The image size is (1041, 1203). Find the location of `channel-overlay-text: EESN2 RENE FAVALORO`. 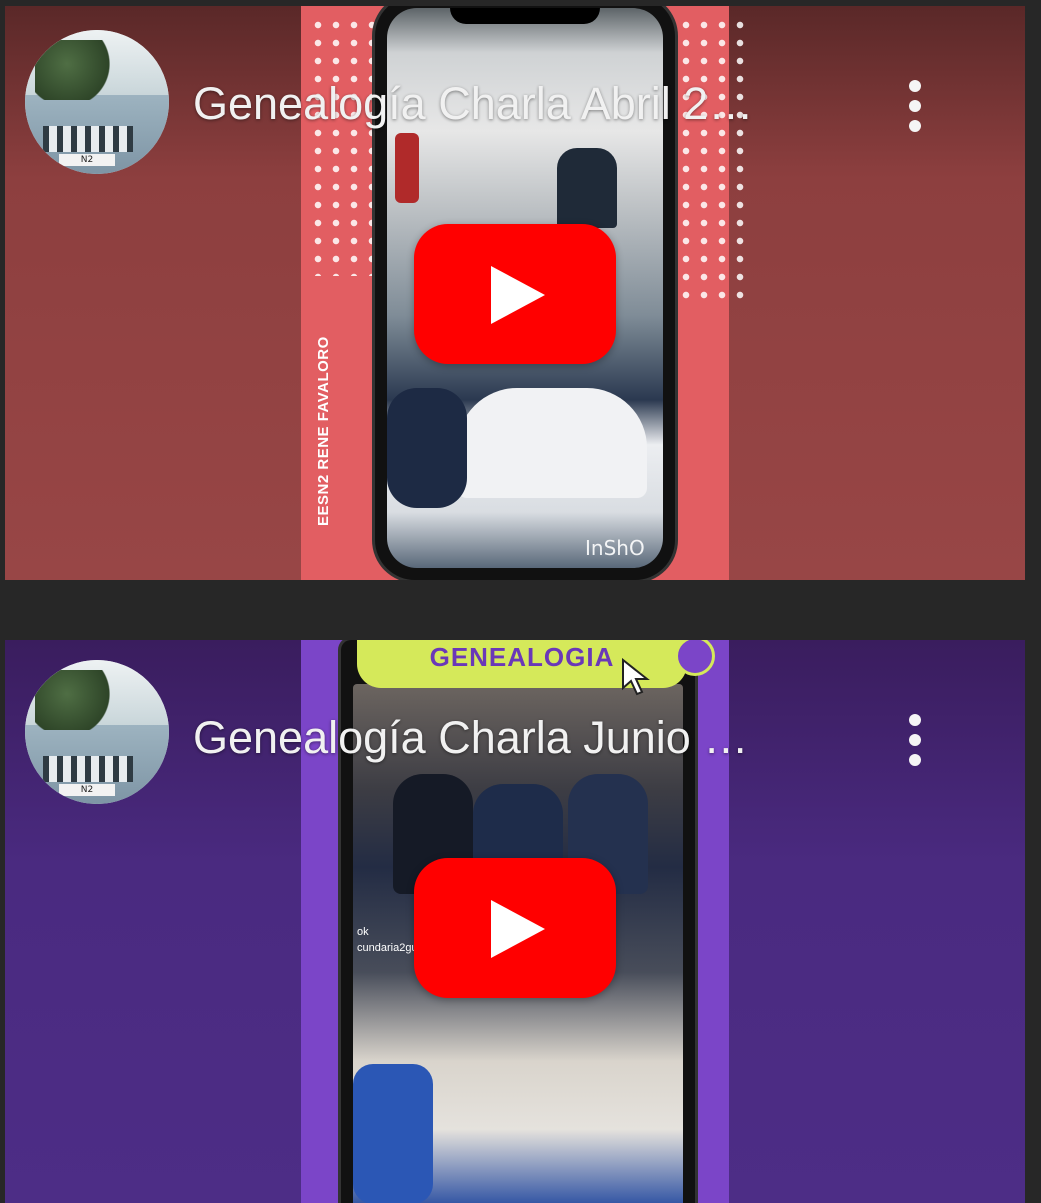

channel-overlay-text: EESN2 RENE FAVALORO is located at coordinates (323, 431).